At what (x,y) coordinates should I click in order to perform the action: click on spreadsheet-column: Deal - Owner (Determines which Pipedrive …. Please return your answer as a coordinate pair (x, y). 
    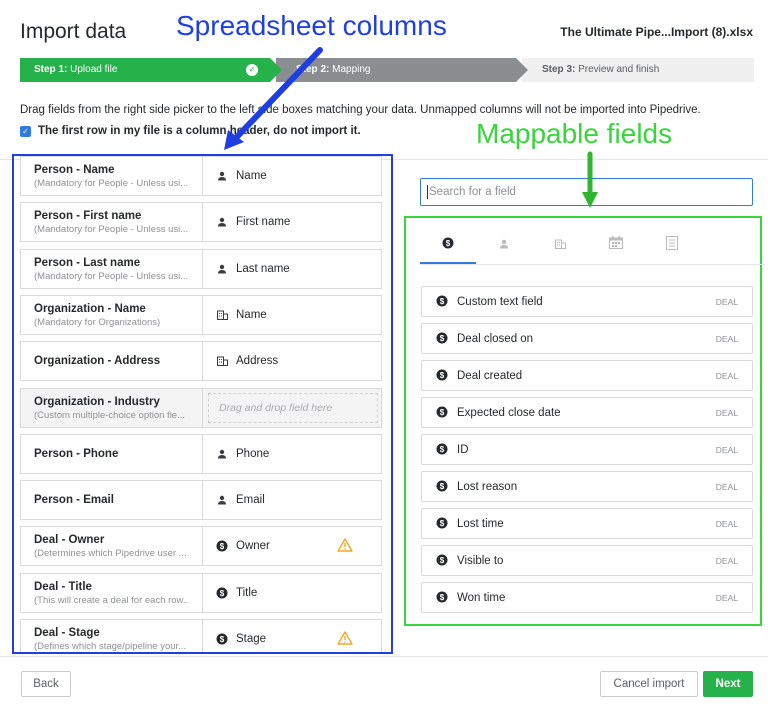
    Looking at the image, I should click on (112, 546).